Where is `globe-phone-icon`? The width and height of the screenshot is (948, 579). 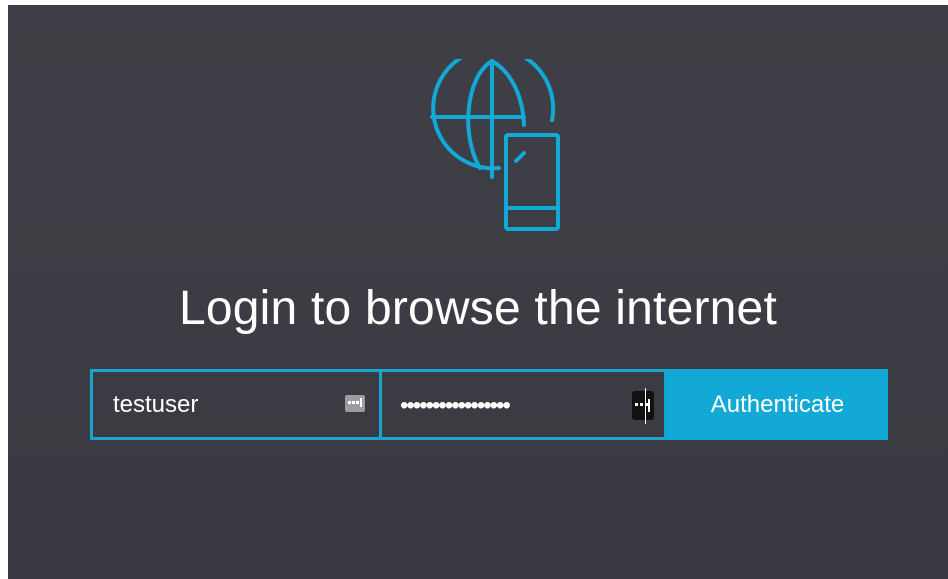 globe-phone-icon is located at coordinates (495, 145).